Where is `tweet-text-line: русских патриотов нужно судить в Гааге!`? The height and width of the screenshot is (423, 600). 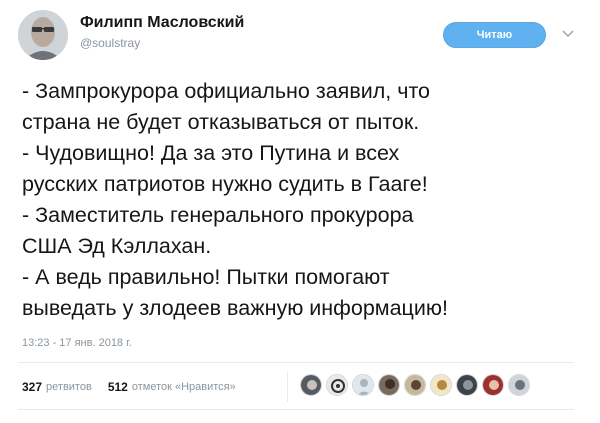
tweet-text-line: русских патриотов нужно судить в Гааге! is located at coordinates (225, 184).